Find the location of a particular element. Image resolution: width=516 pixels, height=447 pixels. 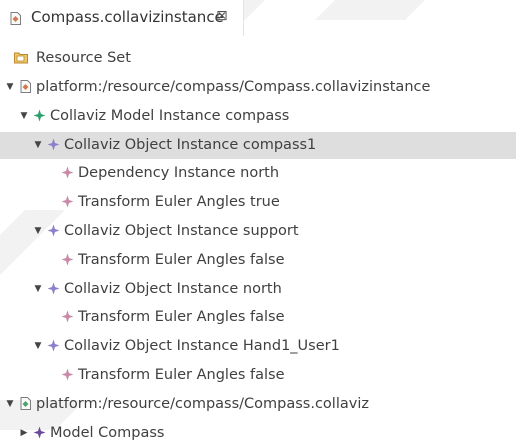

tree-row: ▼ Collaviz Object Instance Hand1_User1 is located at coordinates (258, 346).